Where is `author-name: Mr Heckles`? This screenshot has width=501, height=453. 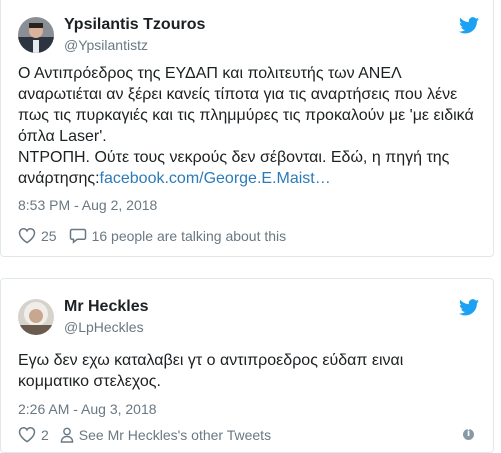
author-name: Mr Heckles is located at coordinates (106, 307).